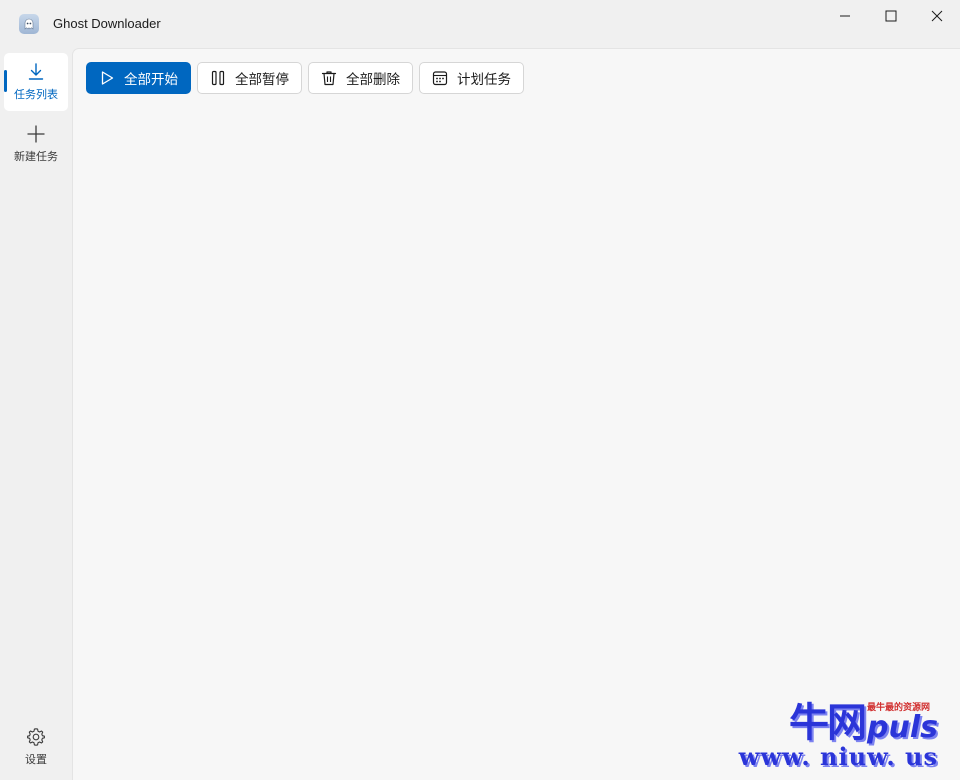 This screenshot has width=960, height=780. What do you see at coordinates (36, 71) in the screenshot?
I see `download-icon` at bounding box center [36, 71].